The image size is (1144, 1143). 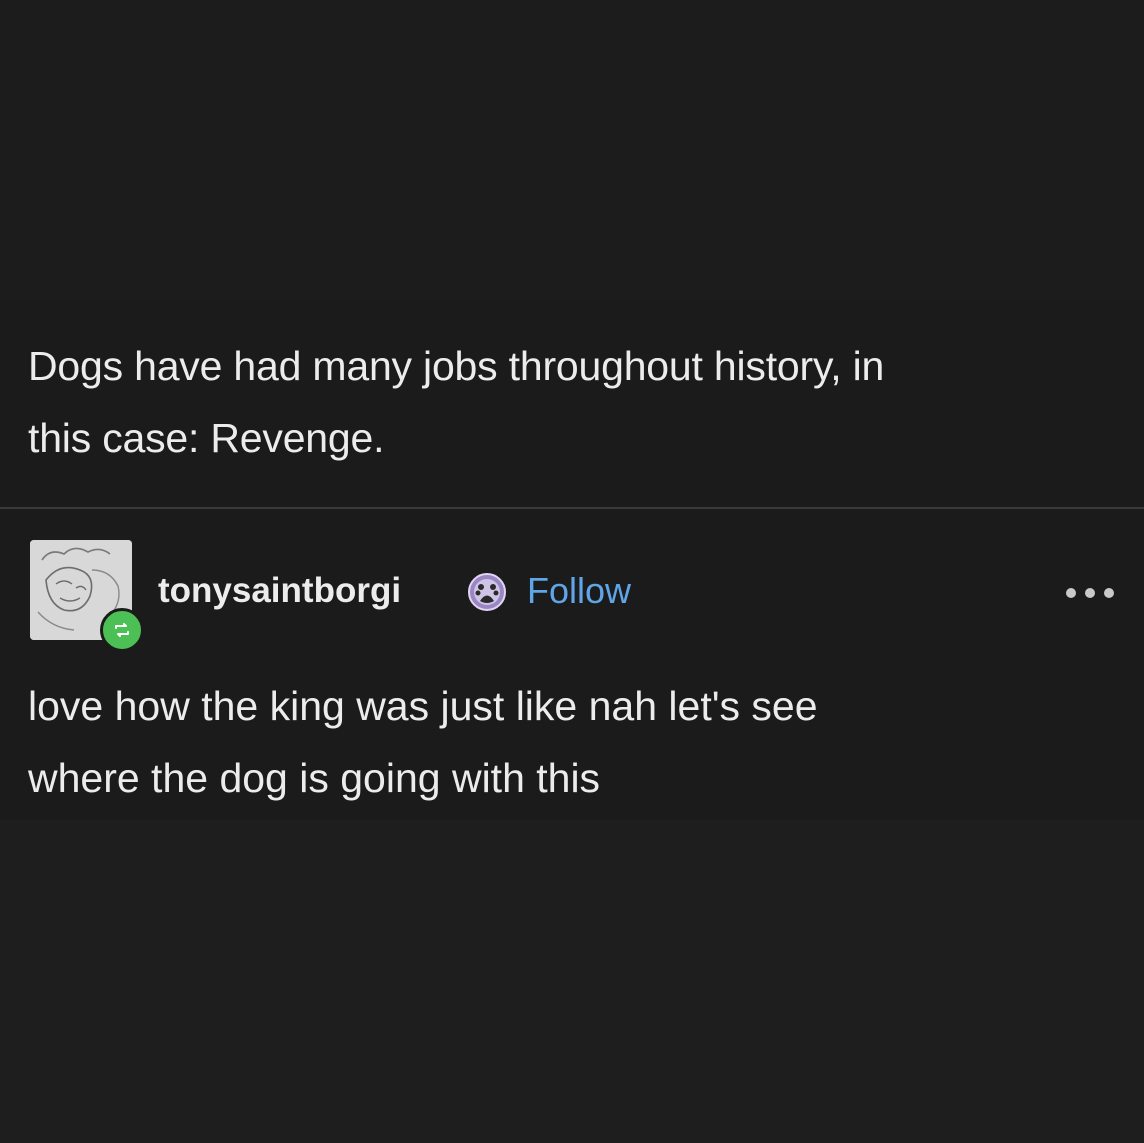 What do you see at coordinates (314, 778) in the screenshot?
I see `reply-body-line-2: where the dog is going with this` at bounding box center [314, 778].